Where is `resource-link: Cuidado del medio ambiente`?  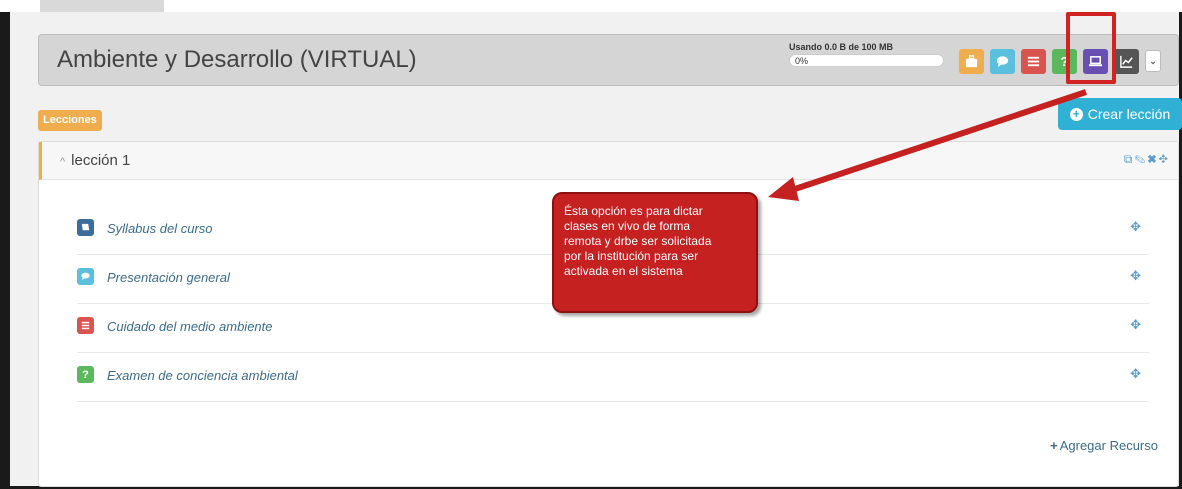 resource-link: Cuidado del medio ambiente is located at coordinates (190, 326).